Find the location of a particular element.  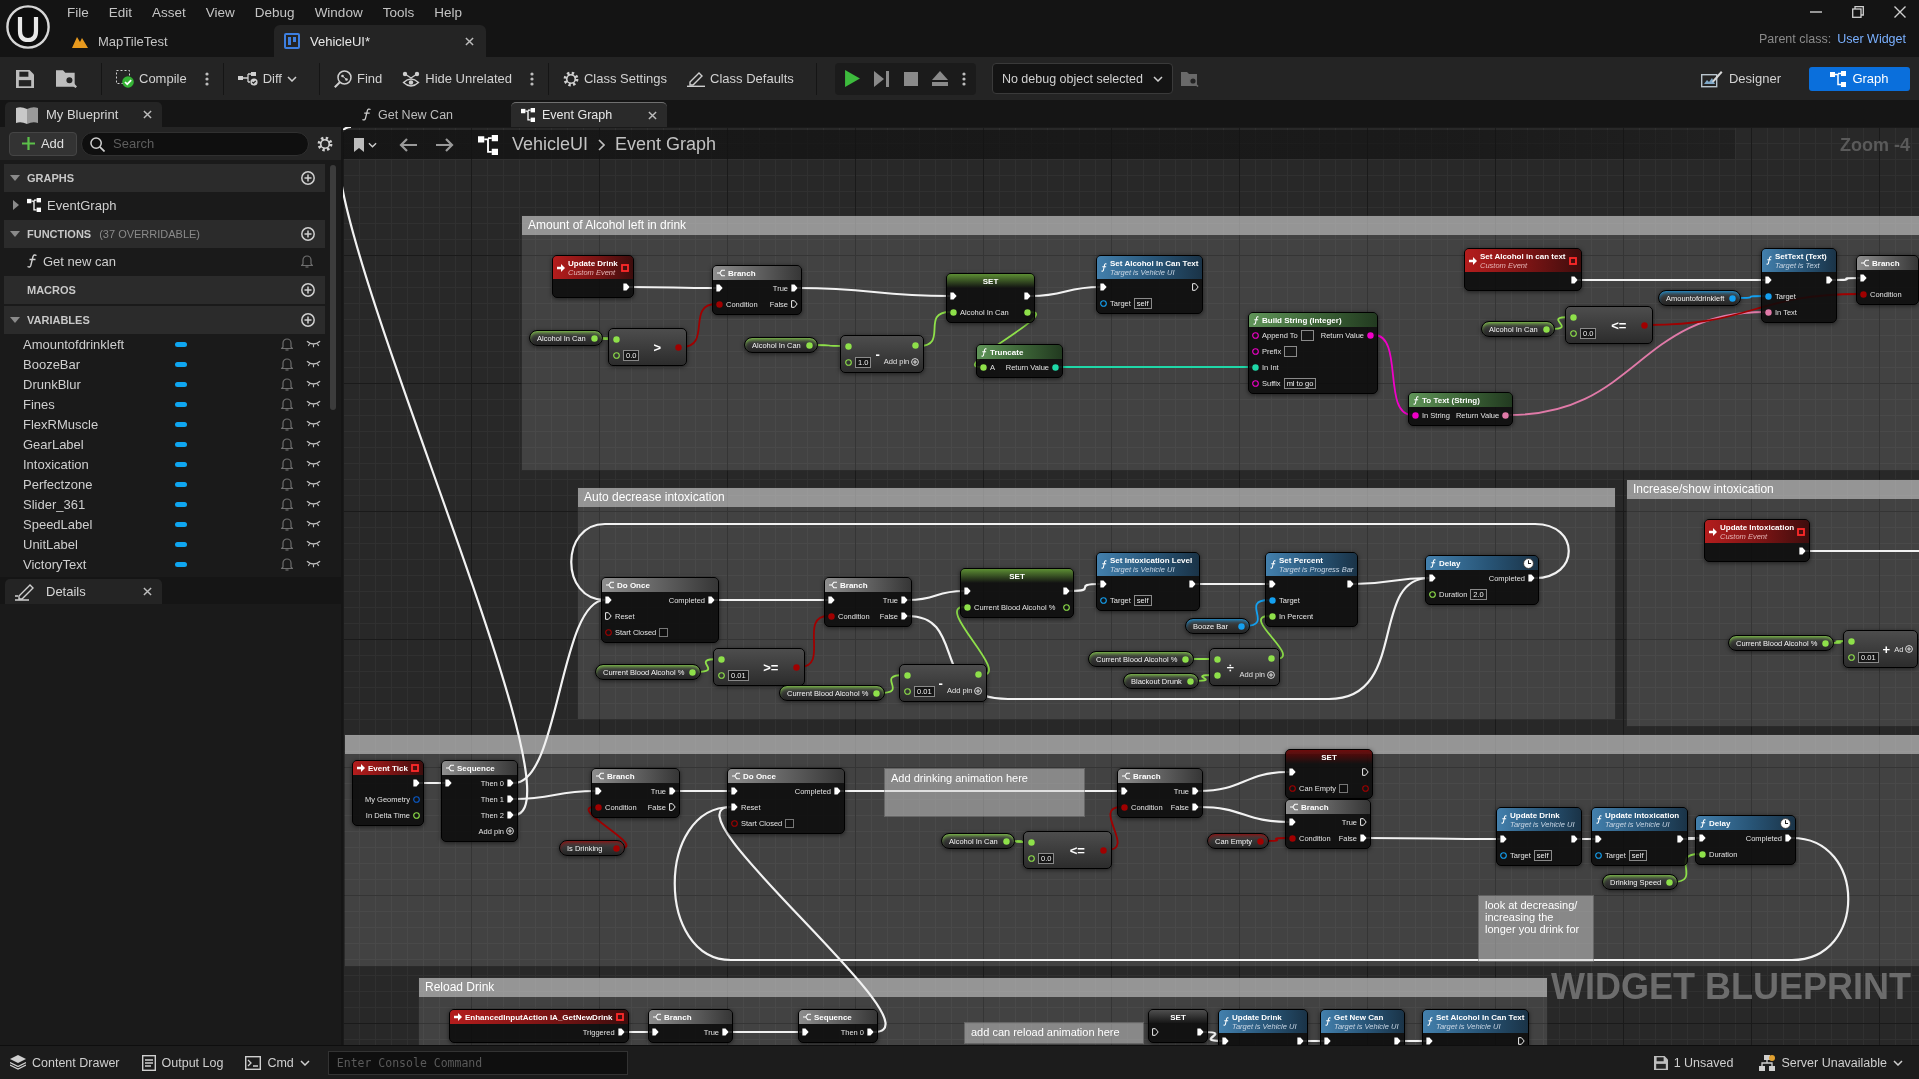

variable-item: Amountofdrinkleft is located at coordinates (164, 344).